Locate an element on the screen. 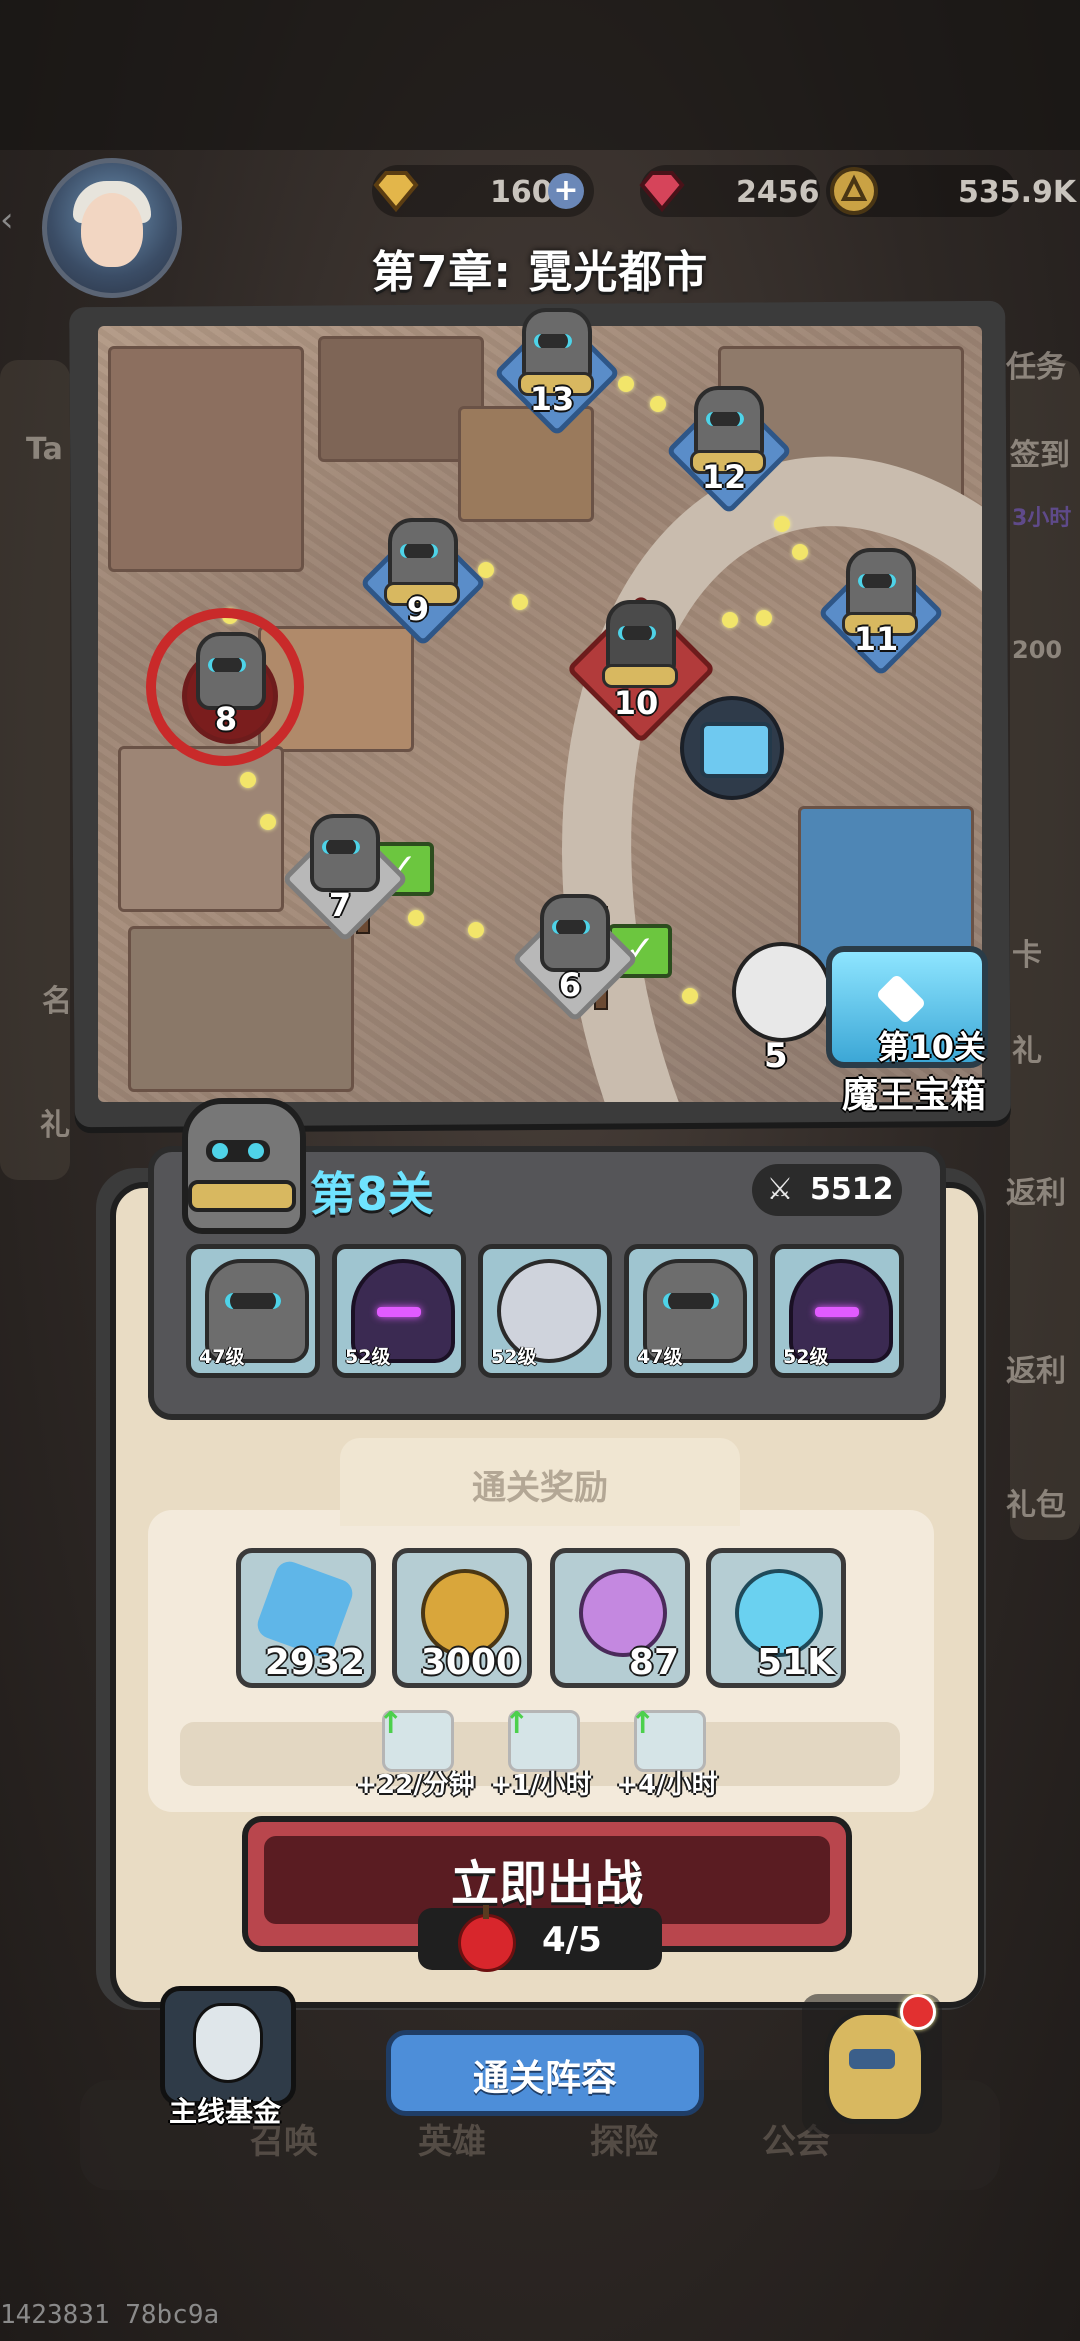 This screenshot has width=1080, height=2341. boss-chest-stage: 第10关 is located at coordinates (931, 1047).